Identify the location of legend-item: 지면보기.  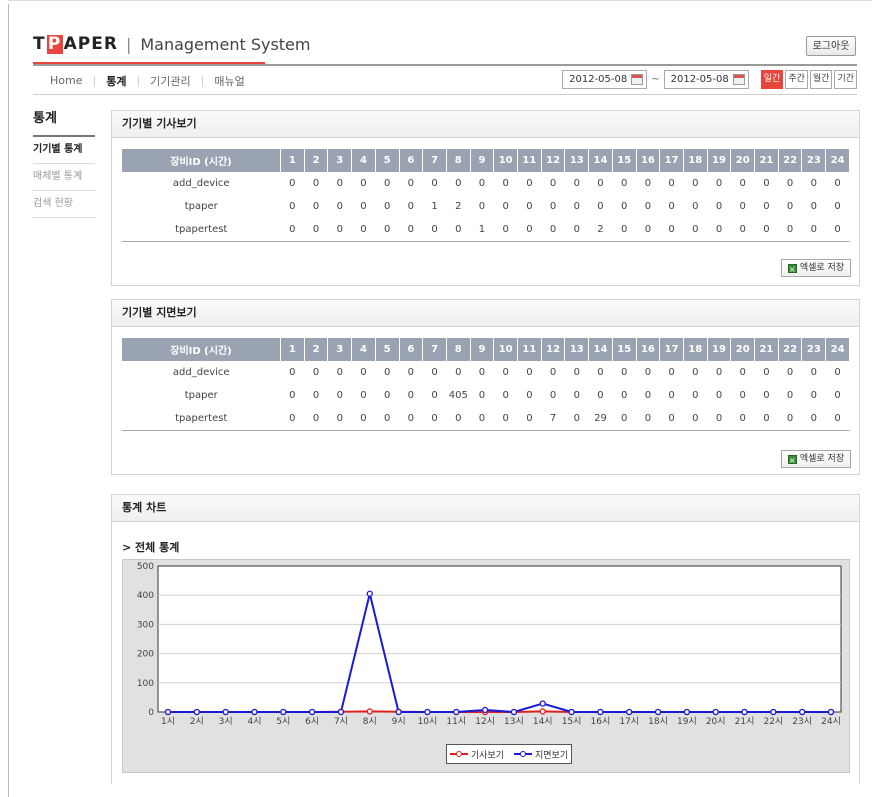
(541, 754).